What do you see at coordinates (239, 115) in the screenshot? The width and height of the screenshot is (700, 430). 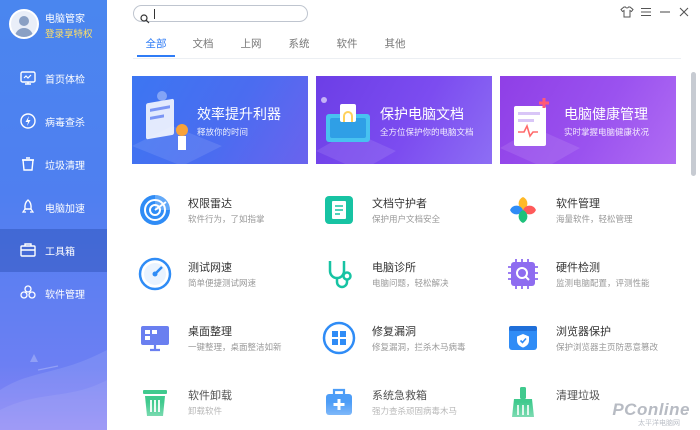 I see `banner-title: 效率提升利器` at bounding box center [239, 115].